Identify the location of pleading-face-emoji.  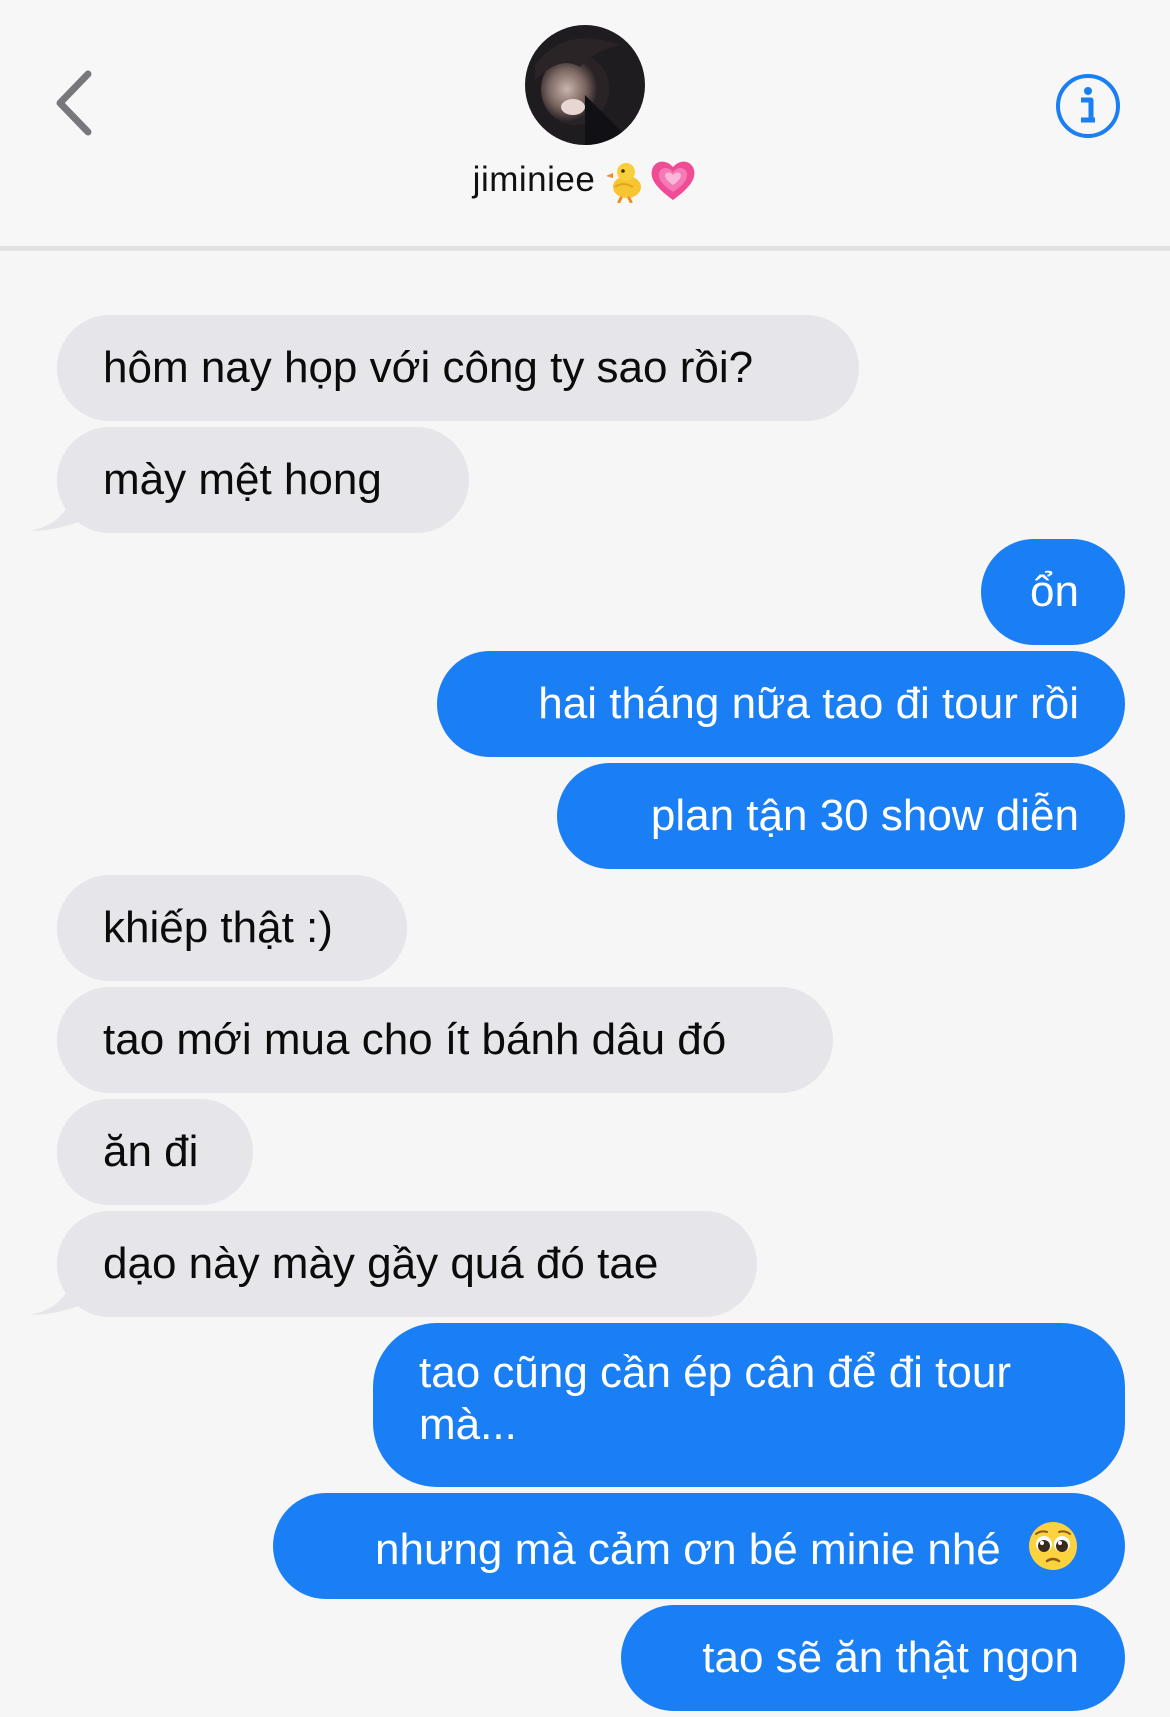
(1053, 1546).